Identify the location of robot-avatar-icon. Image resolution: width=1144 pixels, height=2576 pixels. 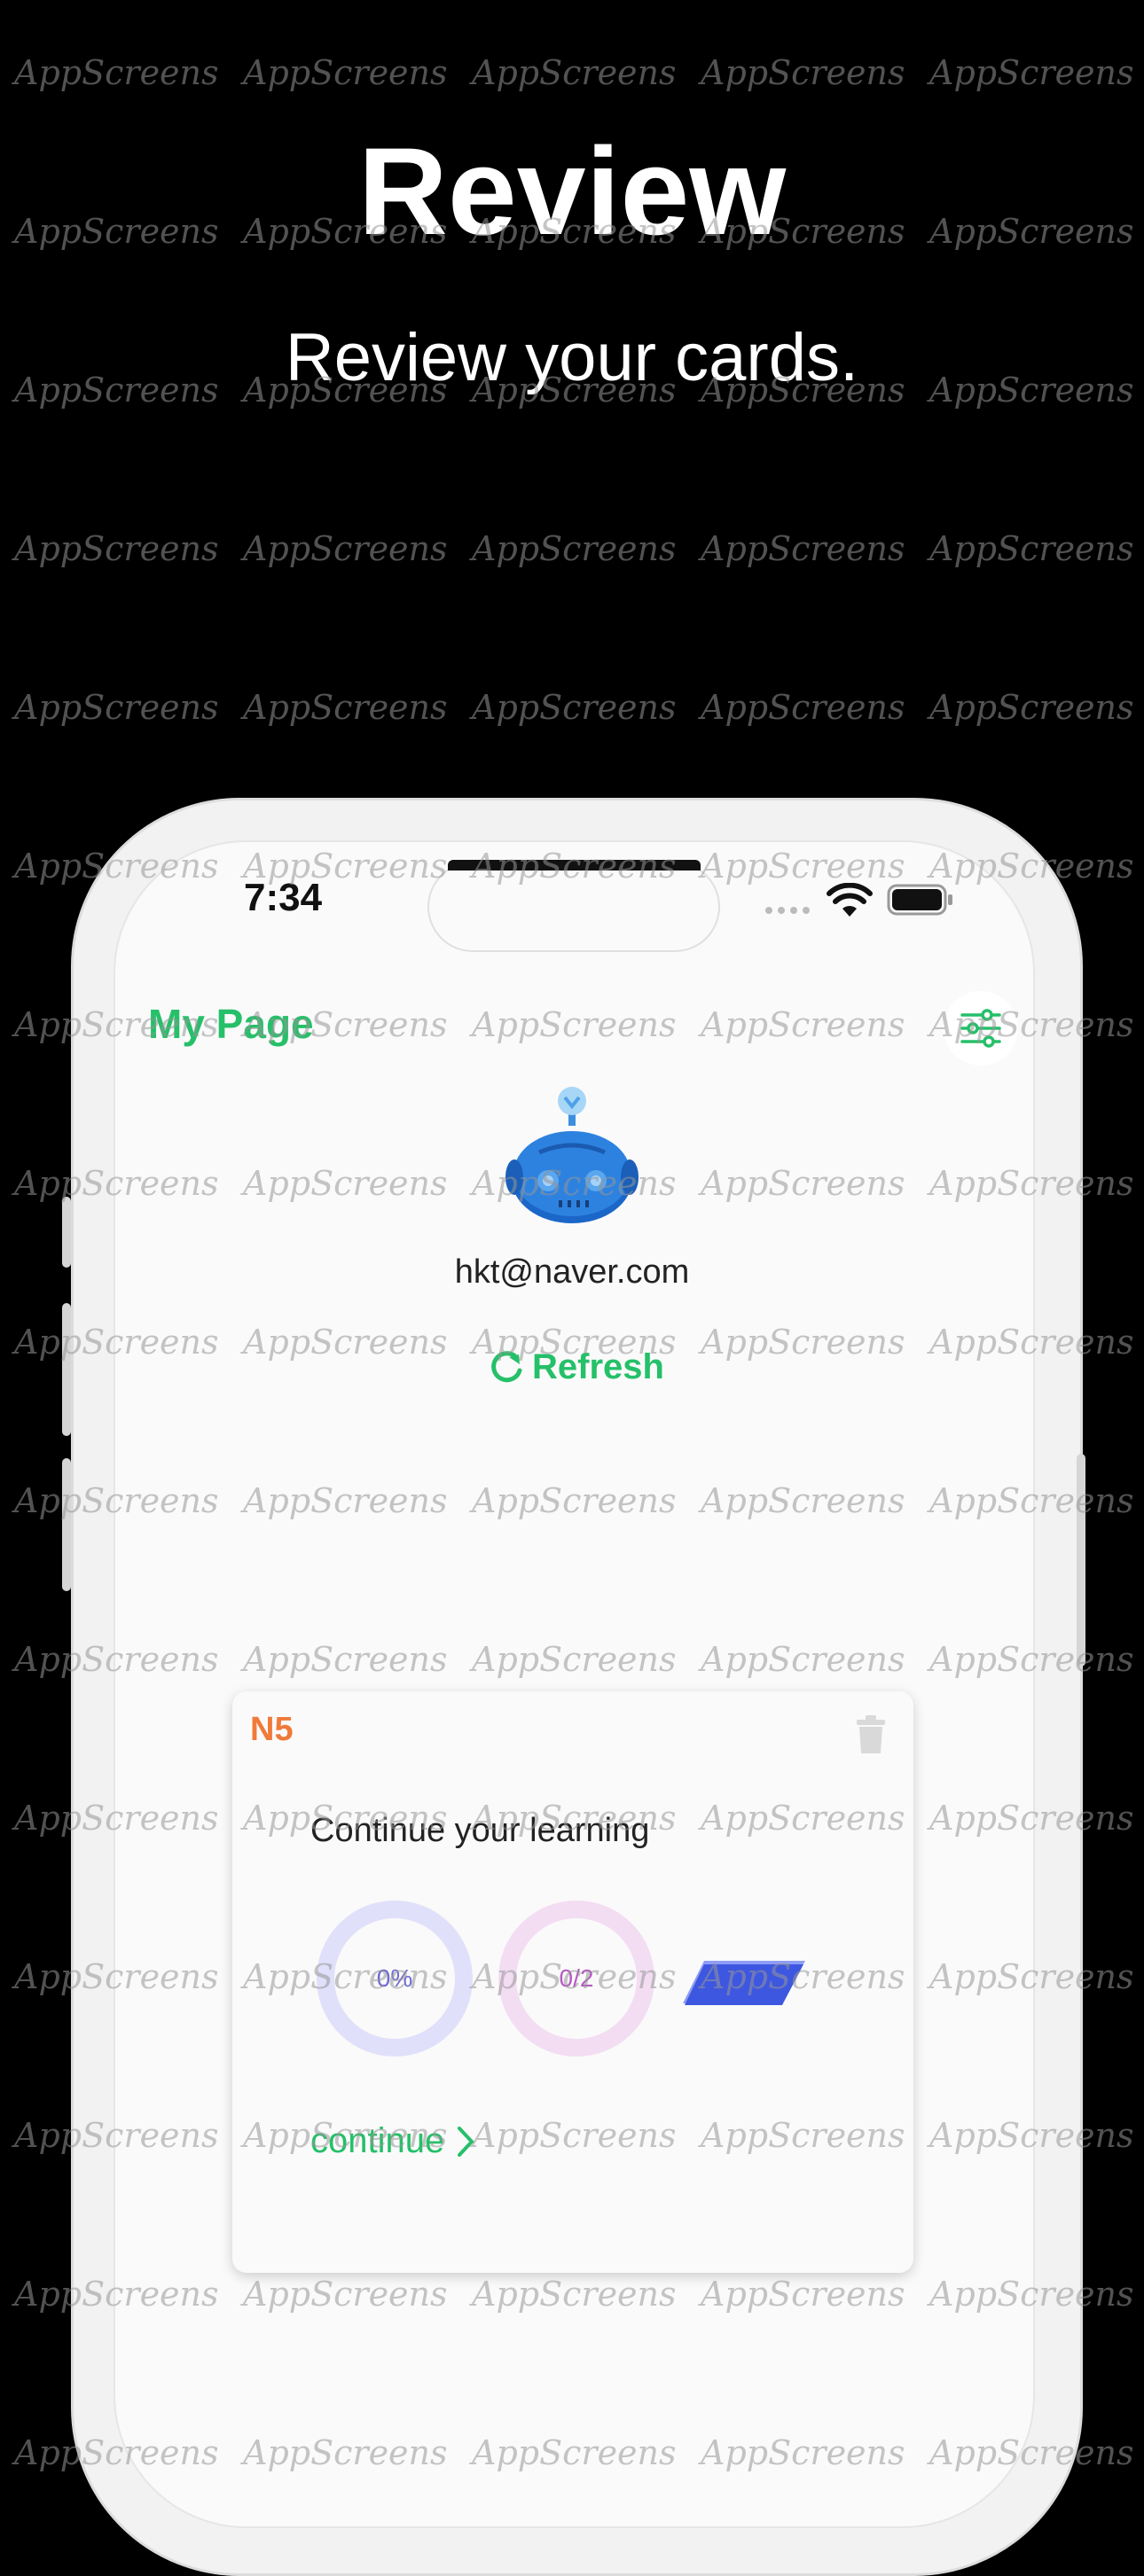
(572, 1155).